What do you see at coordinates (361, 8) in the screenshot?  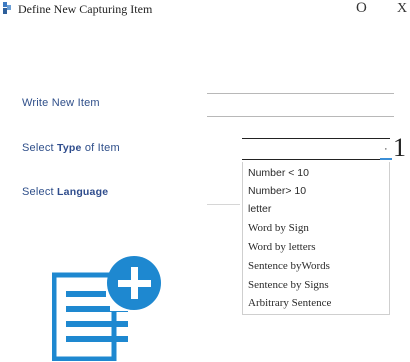 I see `minimize-button: O` at bounding box center [361, 8].